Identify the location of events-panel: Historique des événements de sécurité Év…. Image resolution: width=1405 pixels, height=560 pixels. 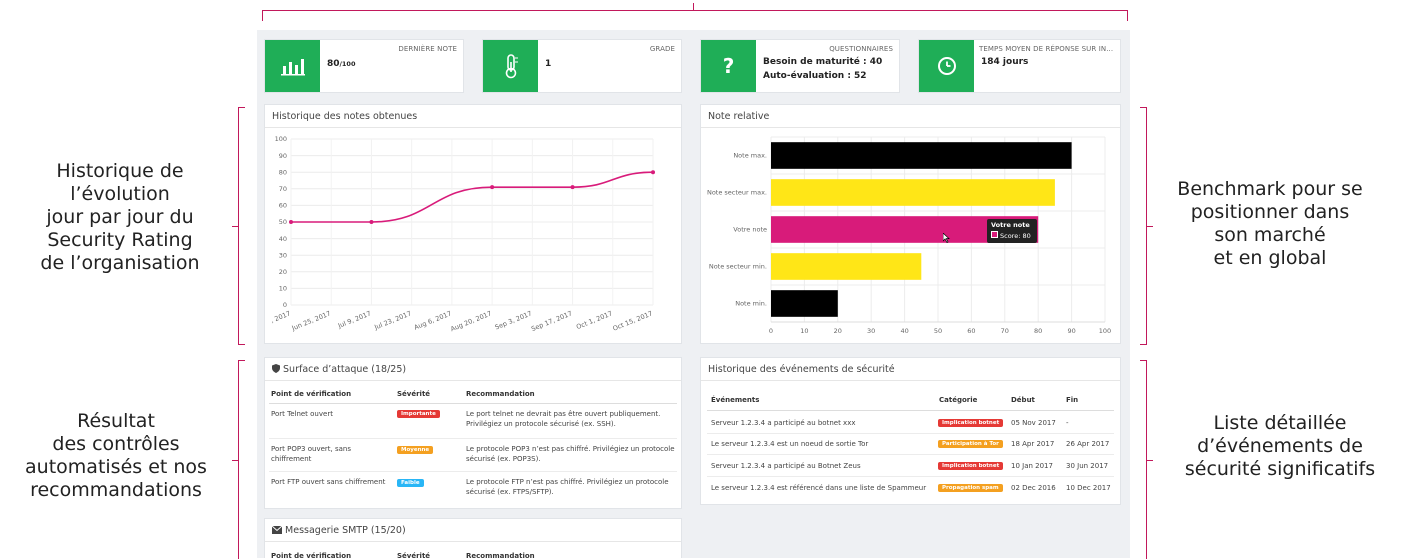
(910, 431).